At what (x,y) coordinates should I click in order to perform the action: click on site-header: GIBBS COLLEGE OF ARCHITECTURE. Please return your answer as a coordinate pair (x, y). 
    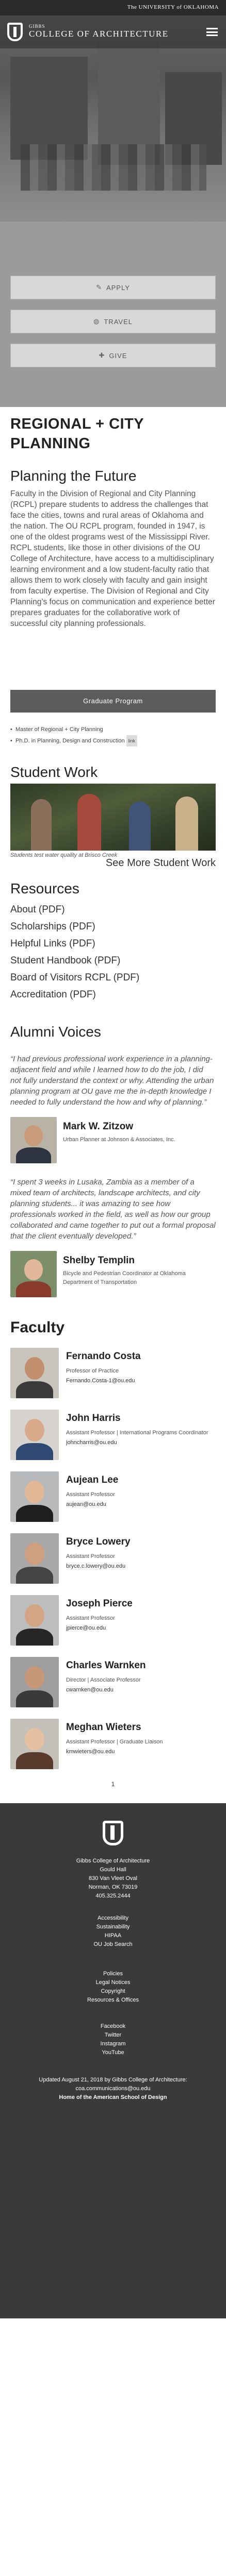
    Looking at the image, I should click on (113, 31).